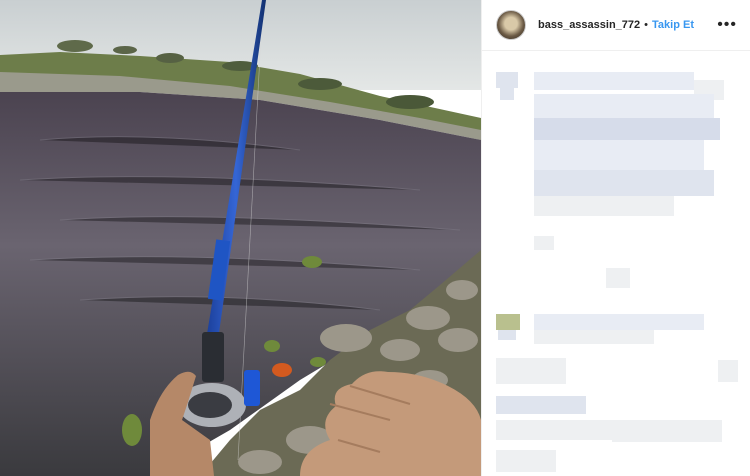  What do you see at coordinates (727, 25) in the screenshot?
I see `more-options-icon: •••` at bounding box center [727, 25].